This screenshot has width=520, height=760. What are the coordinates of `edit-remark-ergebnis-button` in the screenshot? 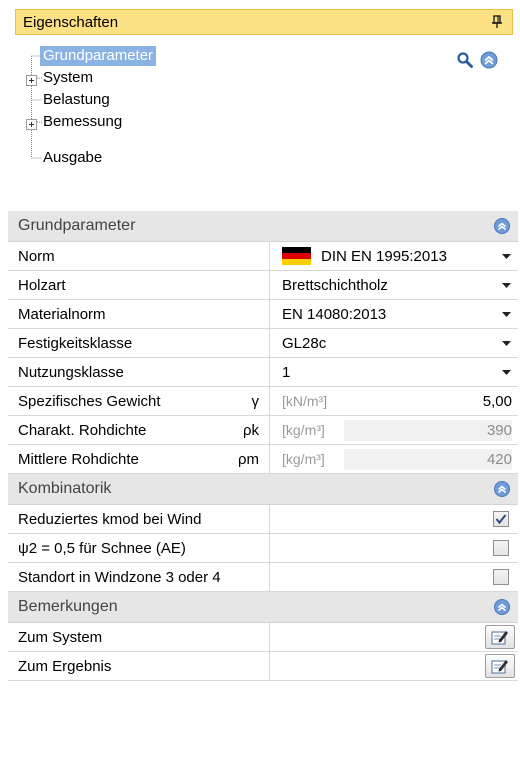 It's located at (500, 666).